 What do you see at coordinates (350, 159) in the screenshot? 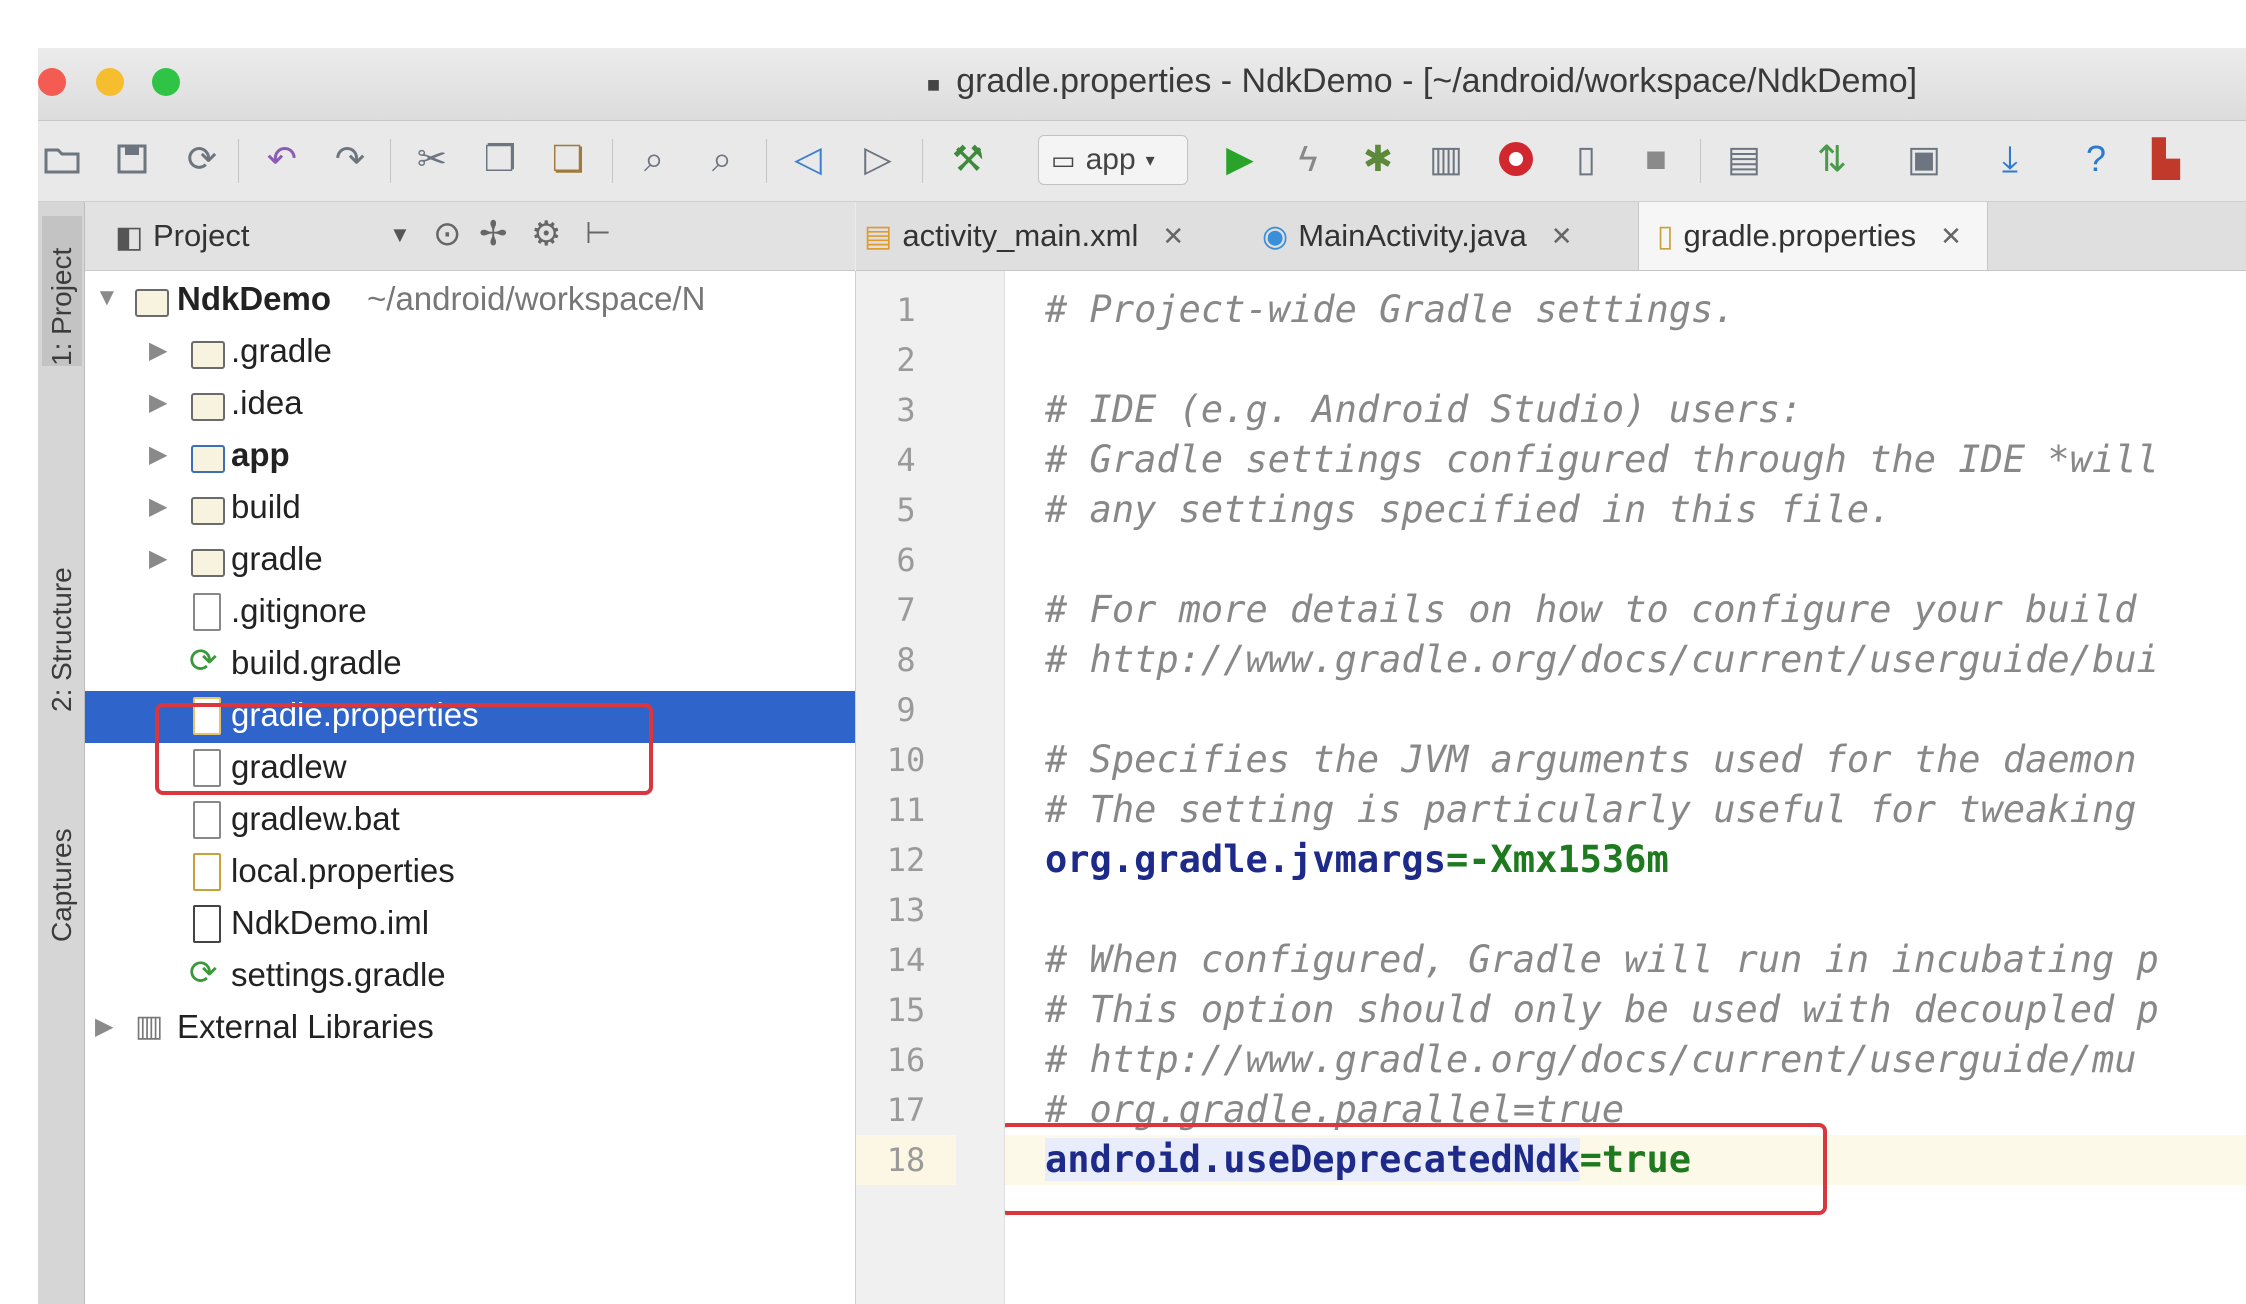
I see `redo-icon: ↷` at bounding box center [350, 159].